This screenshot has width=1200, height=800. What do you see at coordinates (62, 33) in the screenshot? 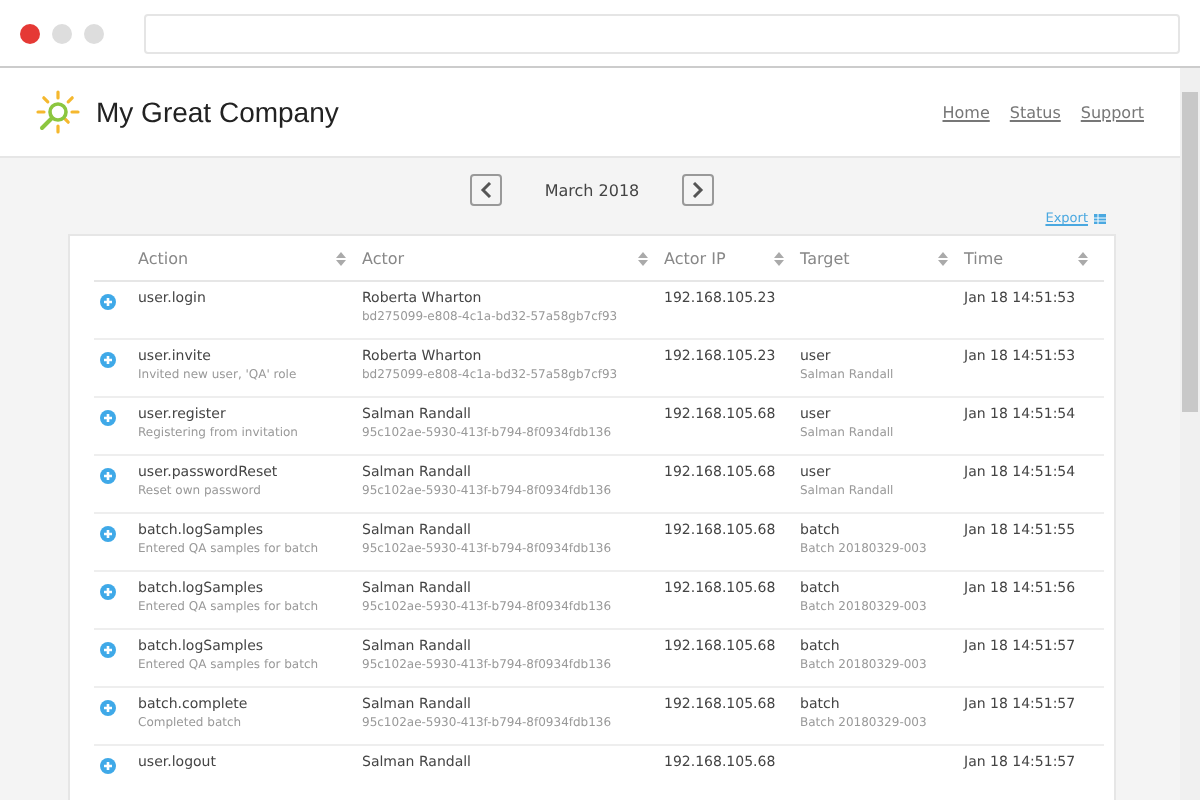
I see `minimize-window-icon` at bounding box center [62, 33].